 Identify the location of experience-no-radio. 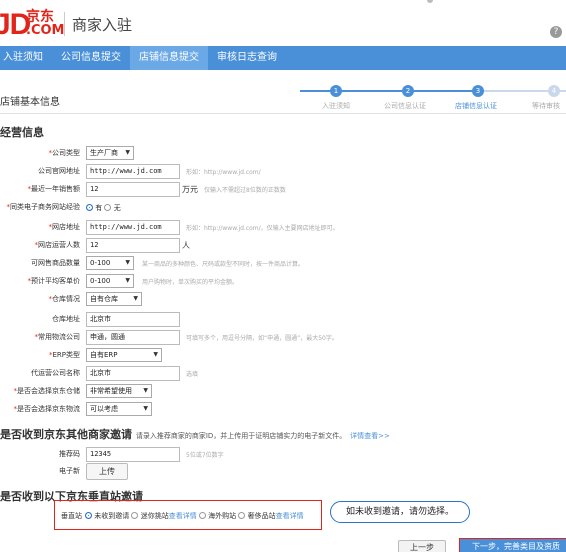
(108, 207).